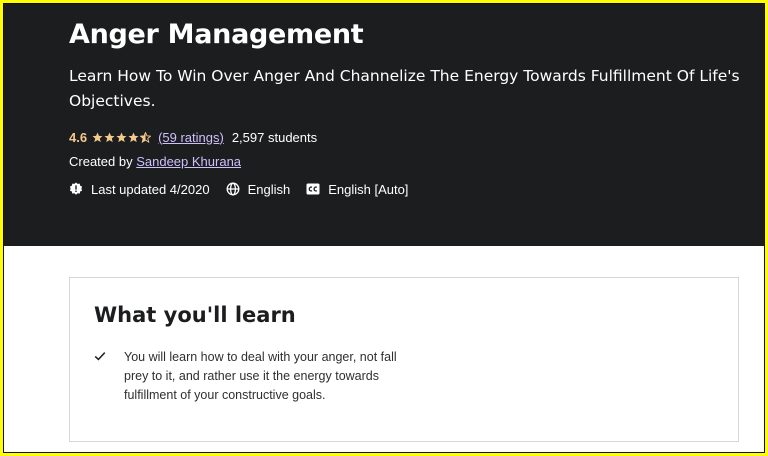  I want to click on language-text: English, so click(269, 189).